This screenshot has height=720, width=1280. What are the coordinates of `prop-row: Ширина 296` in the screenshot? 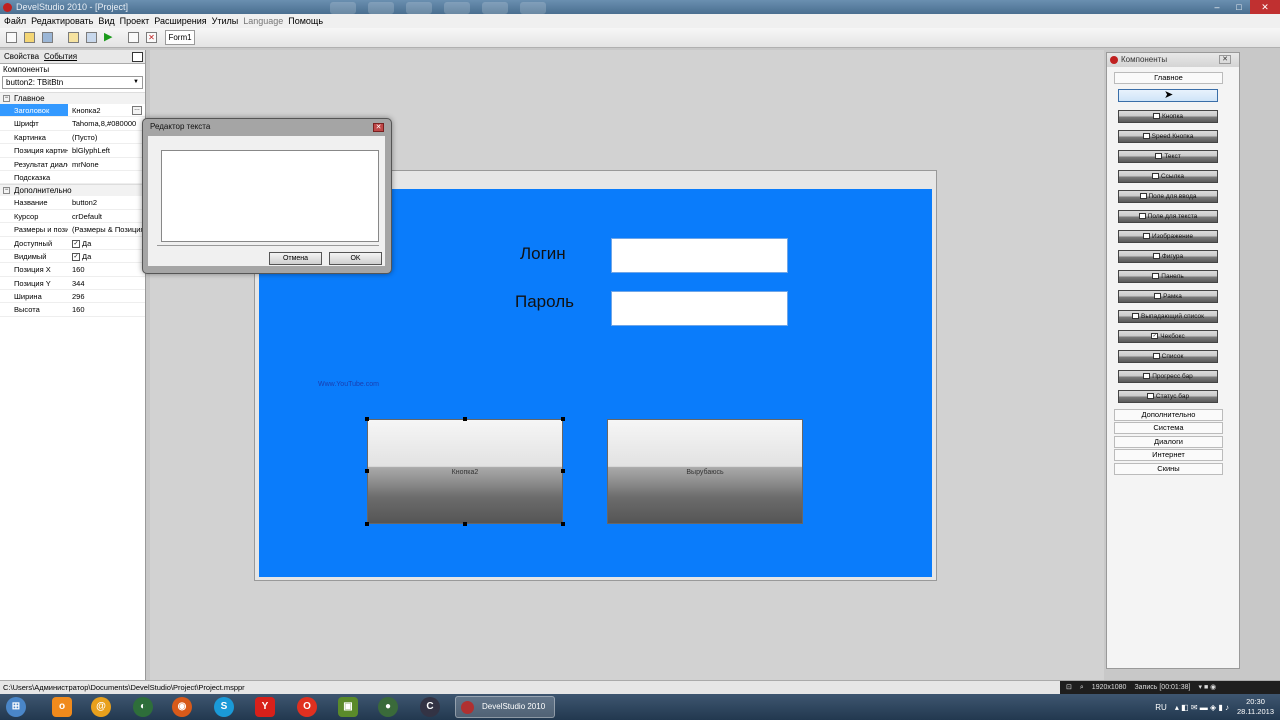 It's located at (72, 297).